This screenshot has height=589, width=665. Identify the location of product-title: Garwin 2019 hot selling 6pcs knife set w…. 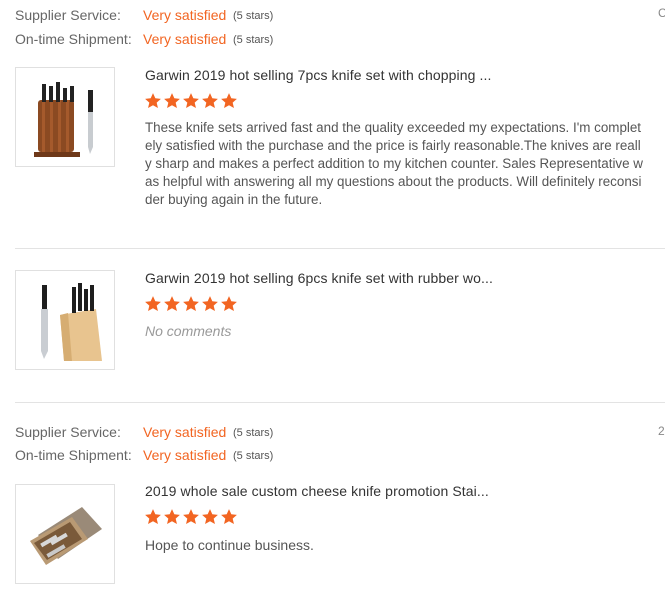
(319, 278).